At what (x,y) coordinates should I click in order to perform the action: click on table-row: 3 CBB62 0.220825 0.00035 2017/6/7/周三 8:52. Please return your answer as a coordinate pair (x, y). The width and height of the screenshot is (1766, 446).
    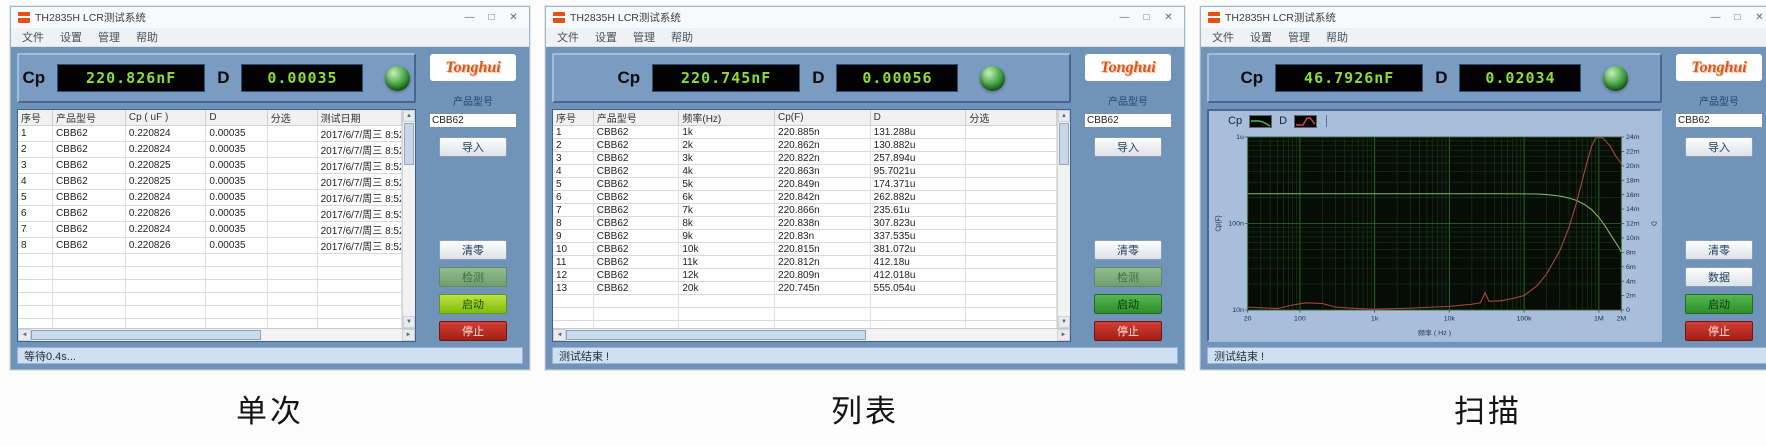
    Looking at the image, I should click on (210, 165).